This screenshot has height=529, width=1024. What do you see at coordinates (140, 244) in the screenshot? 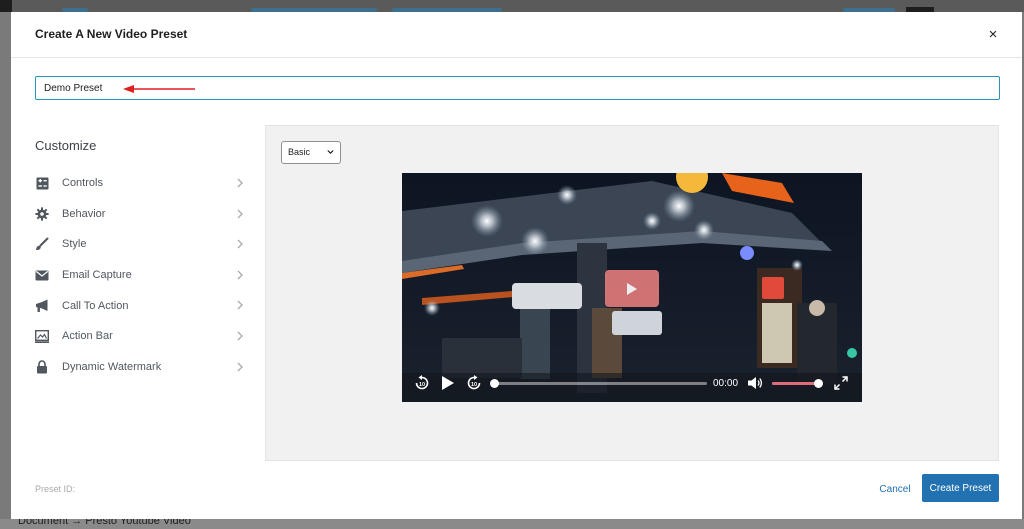
I see `sidebar-item-style: Style` at bounding box center [140, 244].